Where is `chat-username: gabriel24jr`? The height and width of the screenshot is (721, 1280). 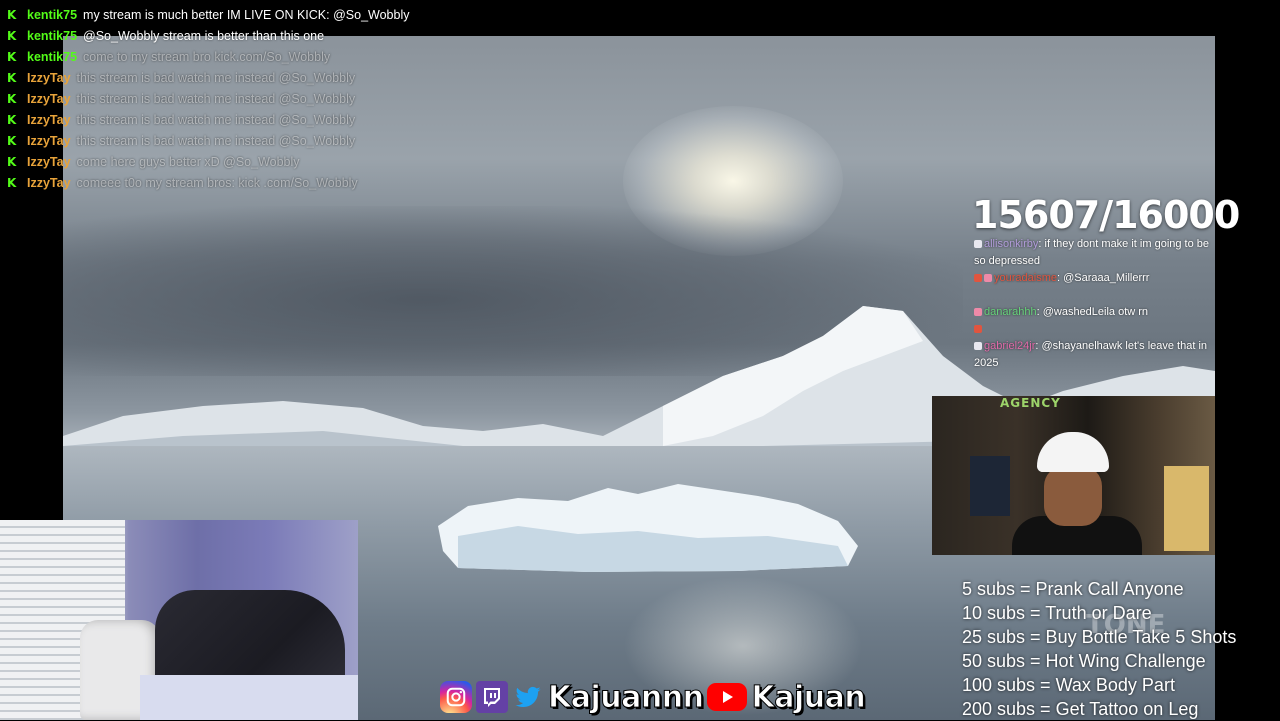
chat-username: gabriel24jr is located at coordinates (1010, 346).